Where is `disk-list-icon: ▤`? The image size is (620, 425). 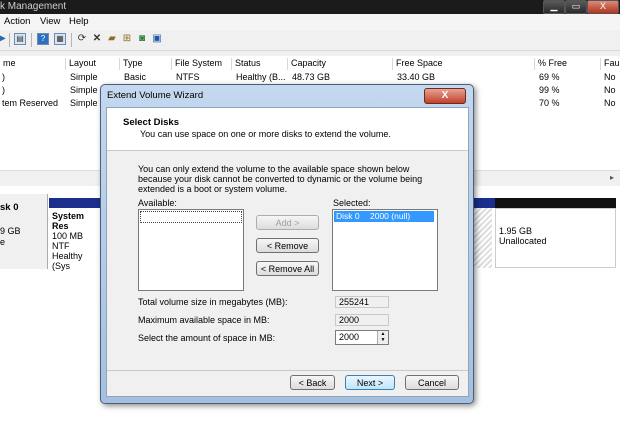
disk-list-icon: ▤ is located at coordinates (20, 39).